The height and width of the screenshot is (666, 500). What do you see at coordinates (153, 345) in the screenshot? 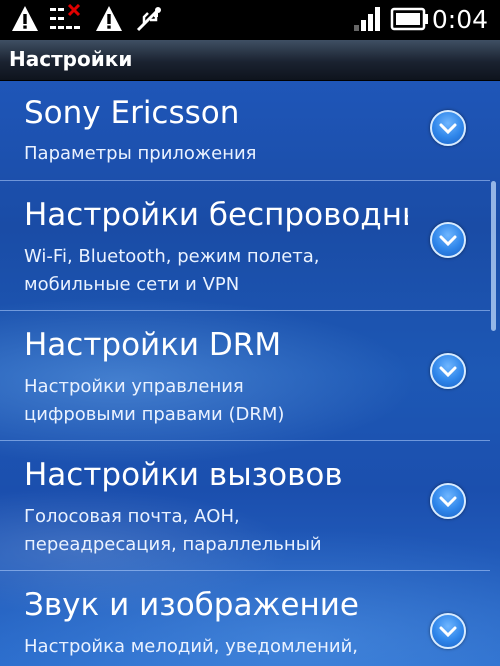
I see `list-item-title: Настройки DRM` at bounding box center [153, 345].